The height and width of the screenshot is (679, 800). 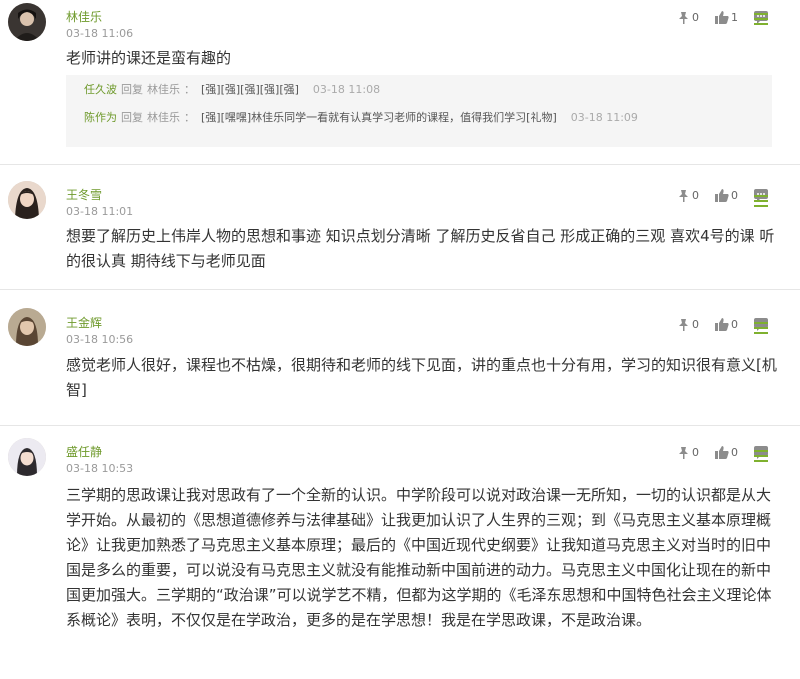 What do you see at coordinates (100, 211) in the screenshot?
I see `comment-time: 03-18 11:01` at bounding box center [100, 211].